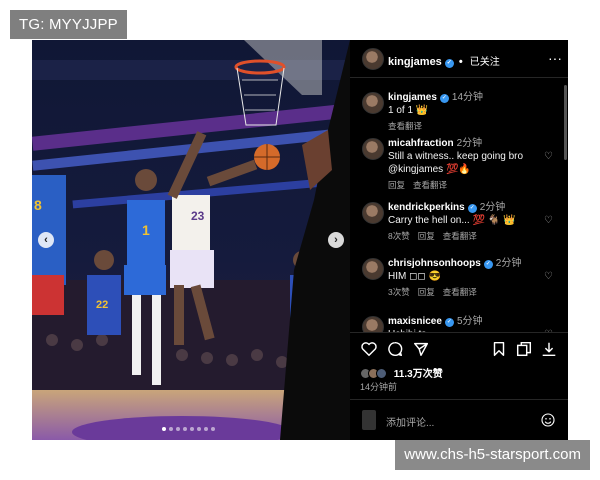 The width and height of the screenshot is (600, 480). Describe the element at coordinates (102, 305) in the screenshot. I see `jersey-number-22: 22` at that location.